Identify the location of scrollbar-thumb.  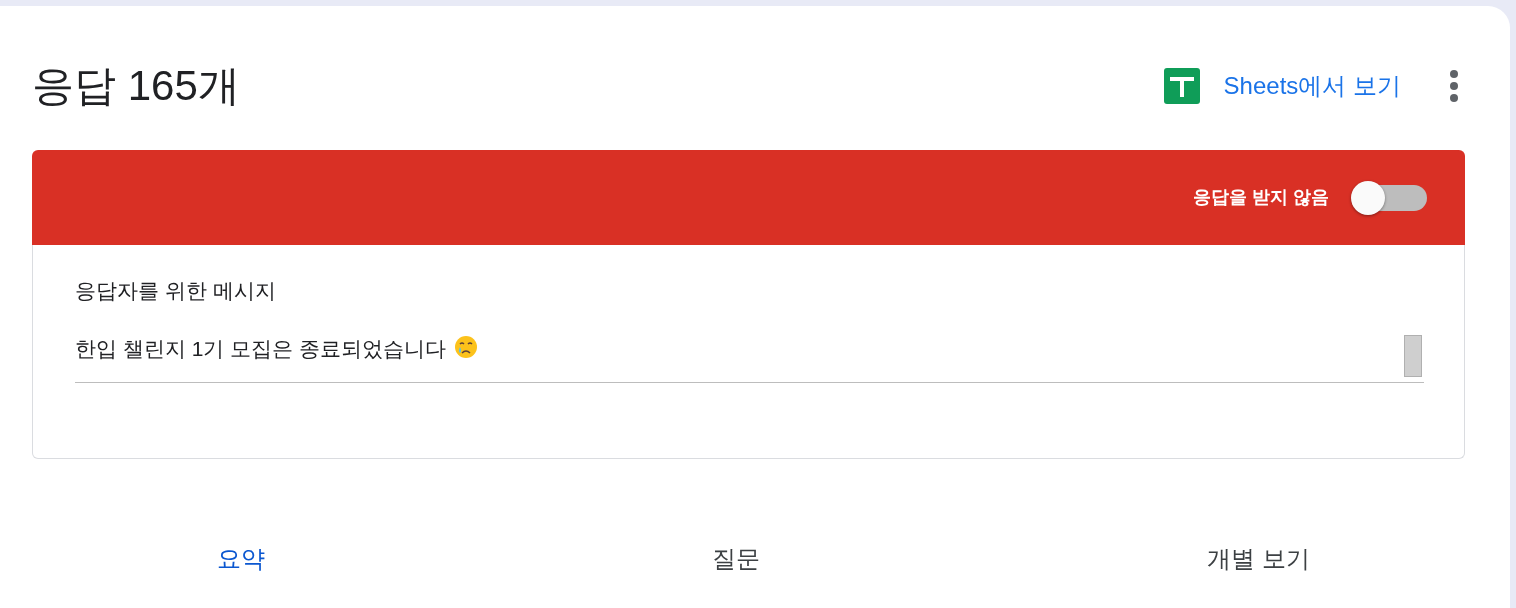
(1413, 355).